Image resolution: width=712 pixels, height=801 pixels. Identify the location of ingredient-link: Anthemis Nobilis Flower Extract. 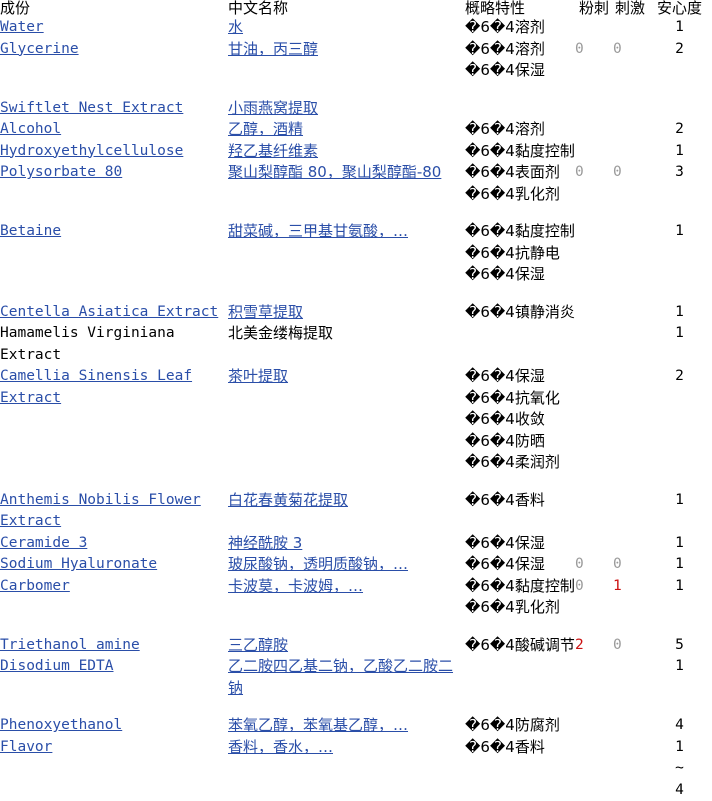
(100, 511).